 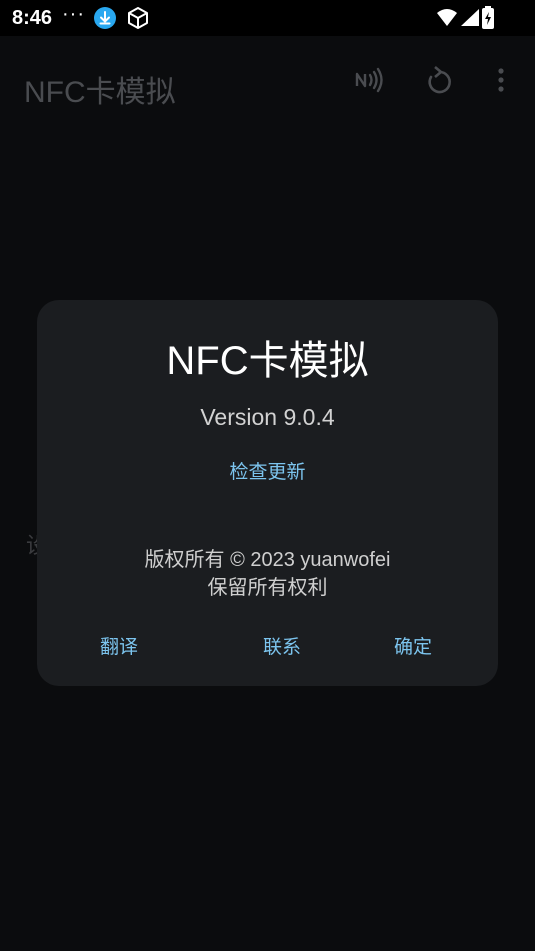 I want to click on overflow-menu-icon, so click(x=501, y=83).